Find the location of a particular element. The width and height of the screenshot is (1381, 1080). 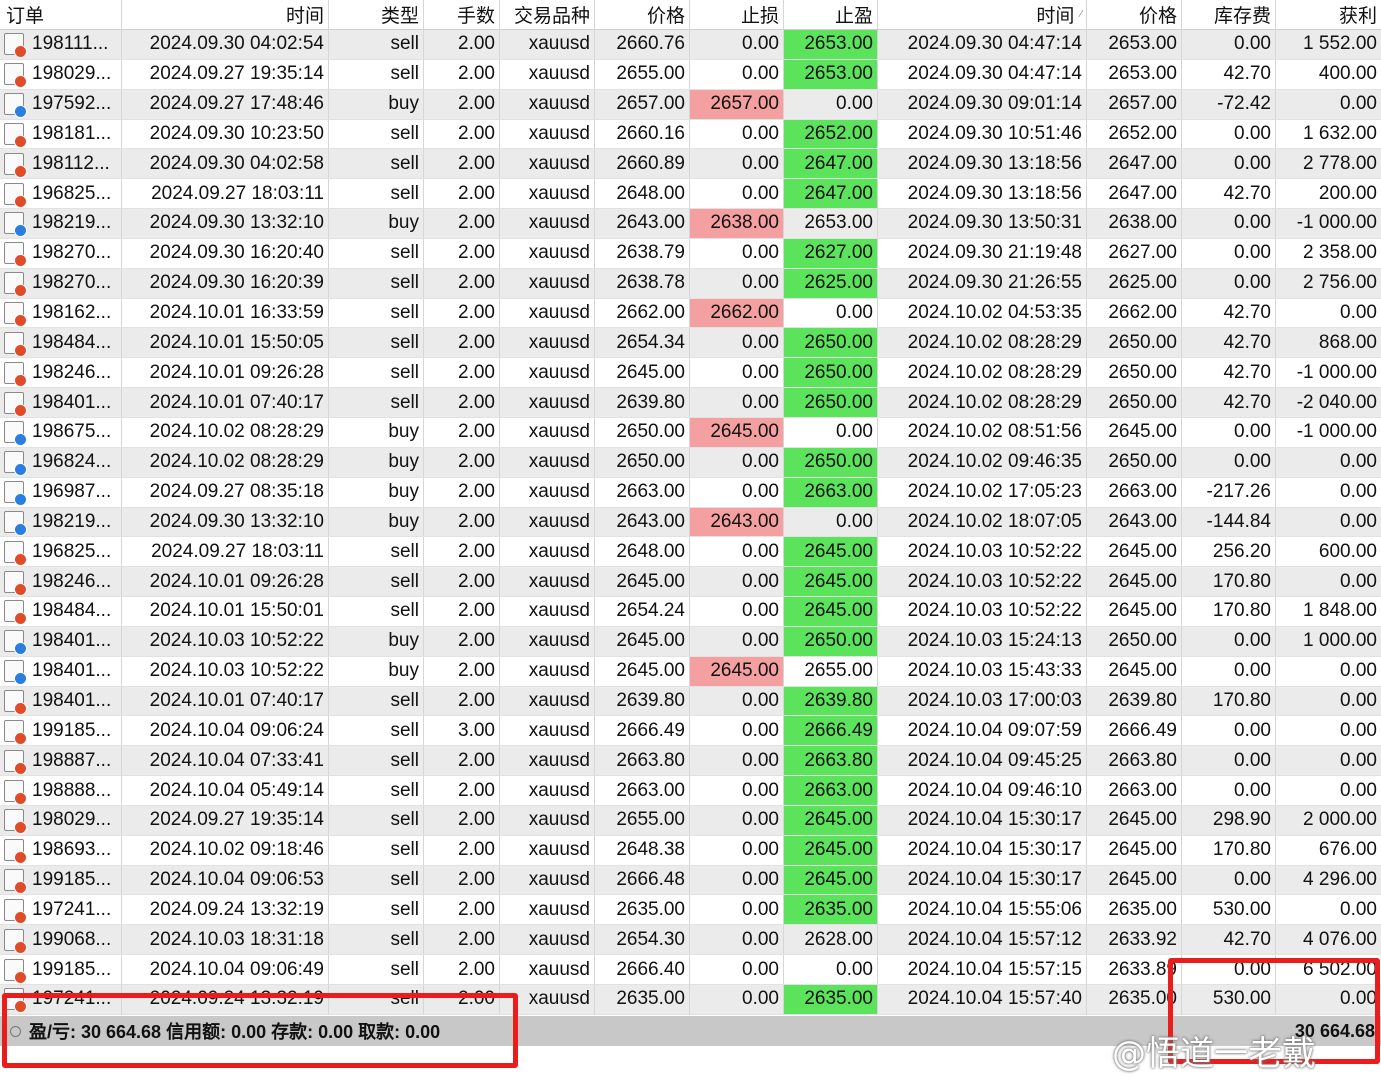

cell-open-price: 2638.78 is located at coordinates (642, 283).